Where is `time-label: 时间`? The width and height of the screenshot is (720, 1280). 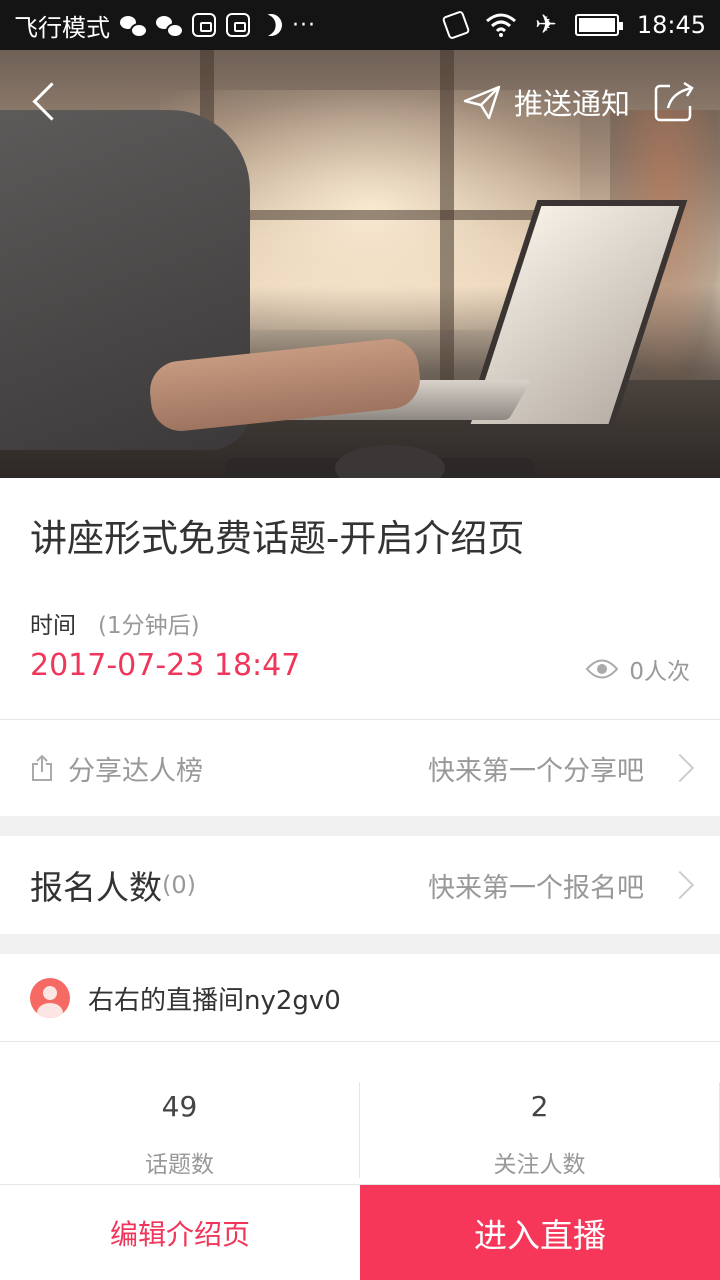
time-label: 时间 is located at coordinates (53, 626).